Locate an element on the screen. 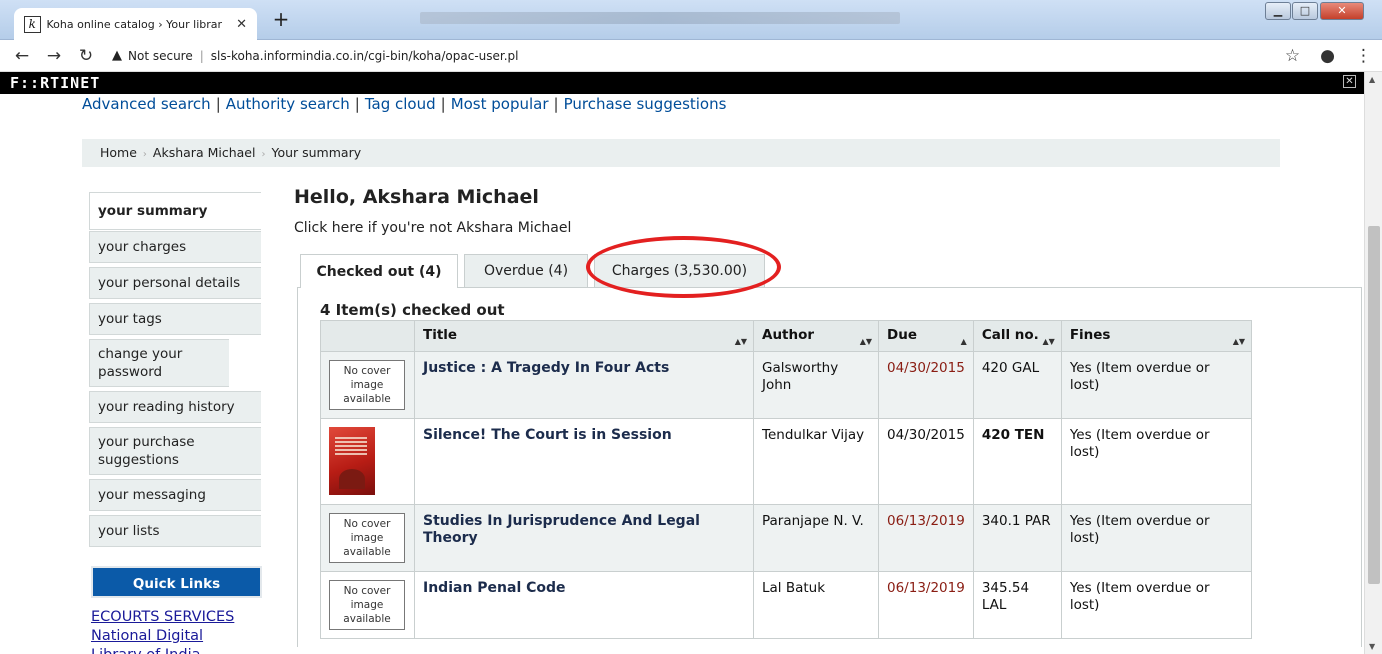 This screenshot has width=1382, height=654. most-popular-link: Most popular is located at coordinates (500, 104).